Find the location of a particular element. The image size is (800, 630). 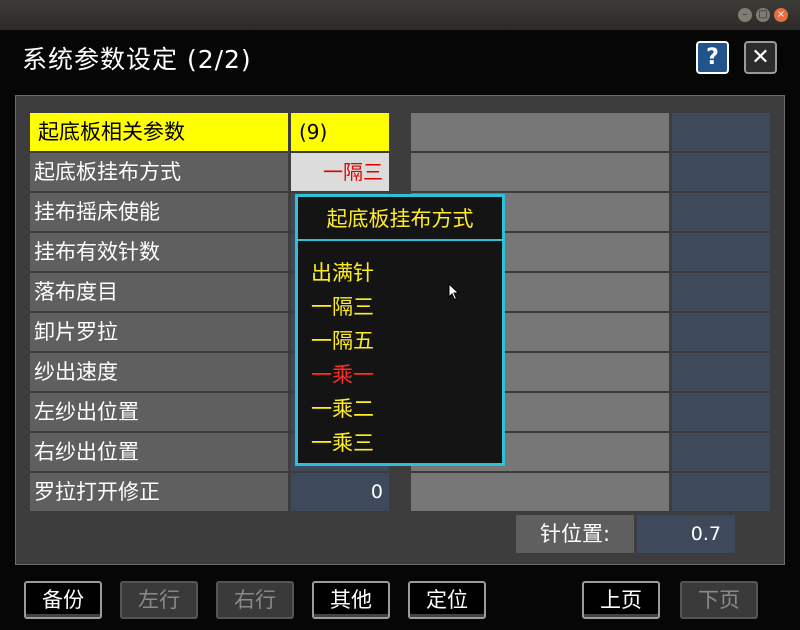

dropdown-option: 一隔五 is located at coordinates (342, 340).